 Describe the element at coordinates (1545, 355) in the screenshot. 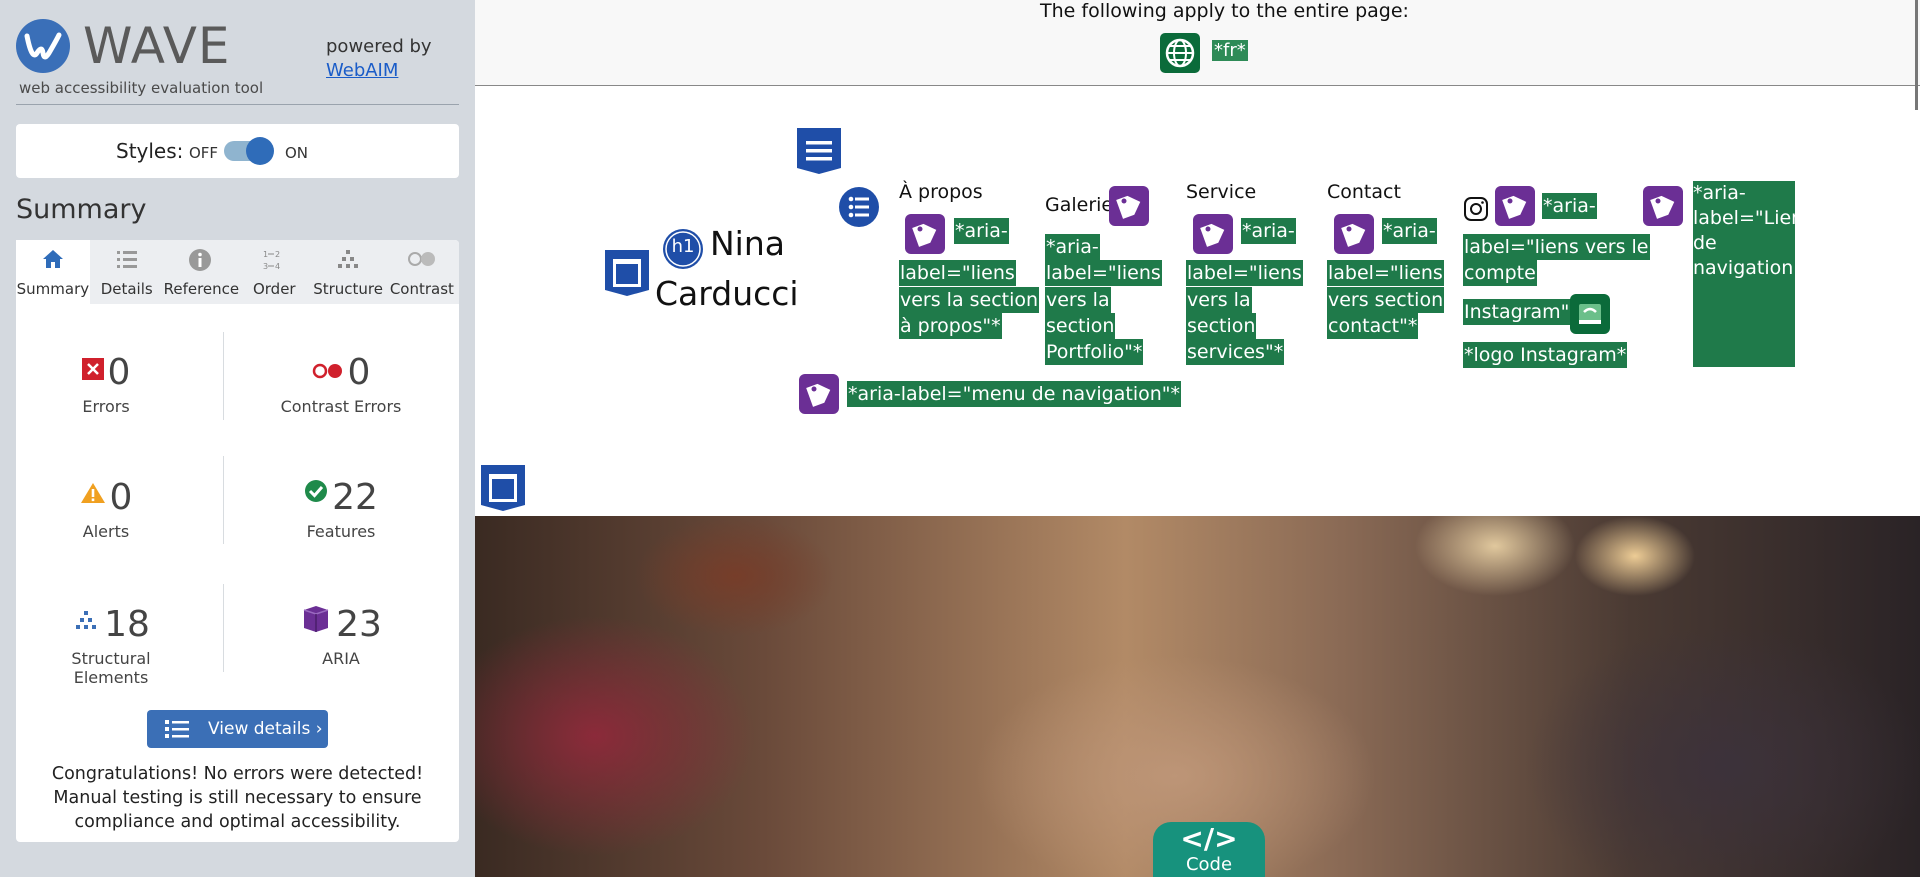

I see `alt-text-label: *logo Instagram*` at that location.